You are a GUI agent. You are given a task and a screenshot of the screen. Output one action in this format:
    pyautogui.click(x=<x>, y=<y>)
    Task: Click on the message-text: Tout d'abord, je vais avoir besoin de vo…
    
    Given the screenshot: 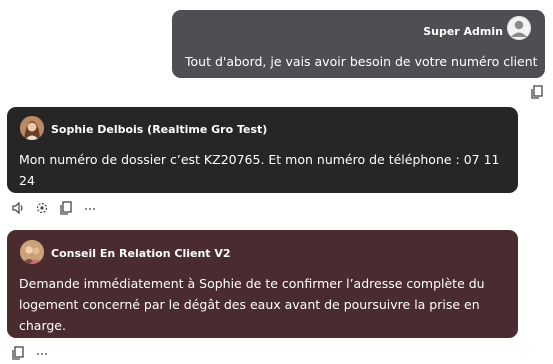 What is the action you would take?
    pyautogui.click(x=361, y=61)
    